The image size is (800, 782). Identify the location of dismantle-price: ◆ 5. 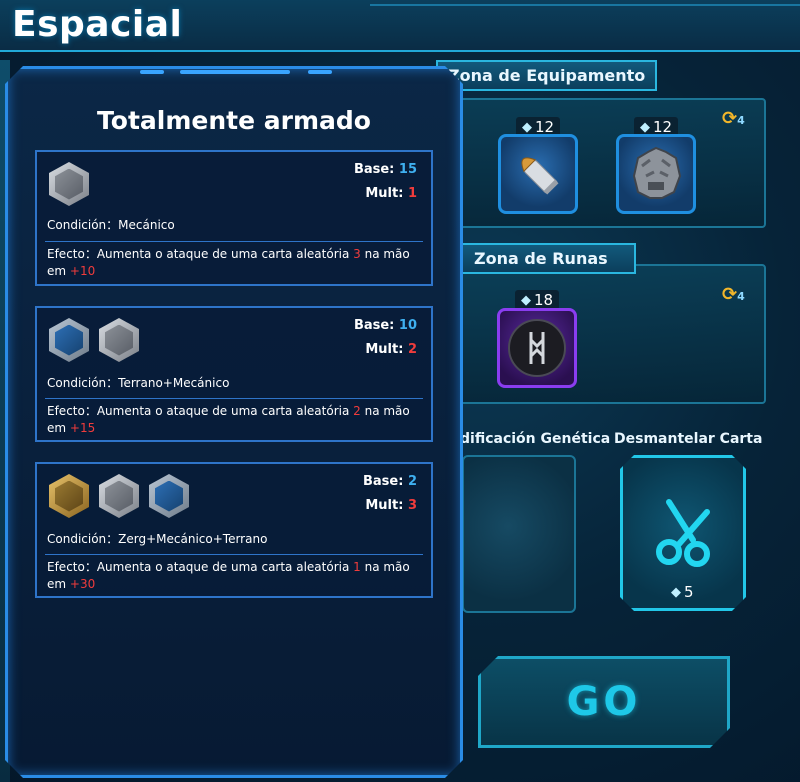
(682, 592).